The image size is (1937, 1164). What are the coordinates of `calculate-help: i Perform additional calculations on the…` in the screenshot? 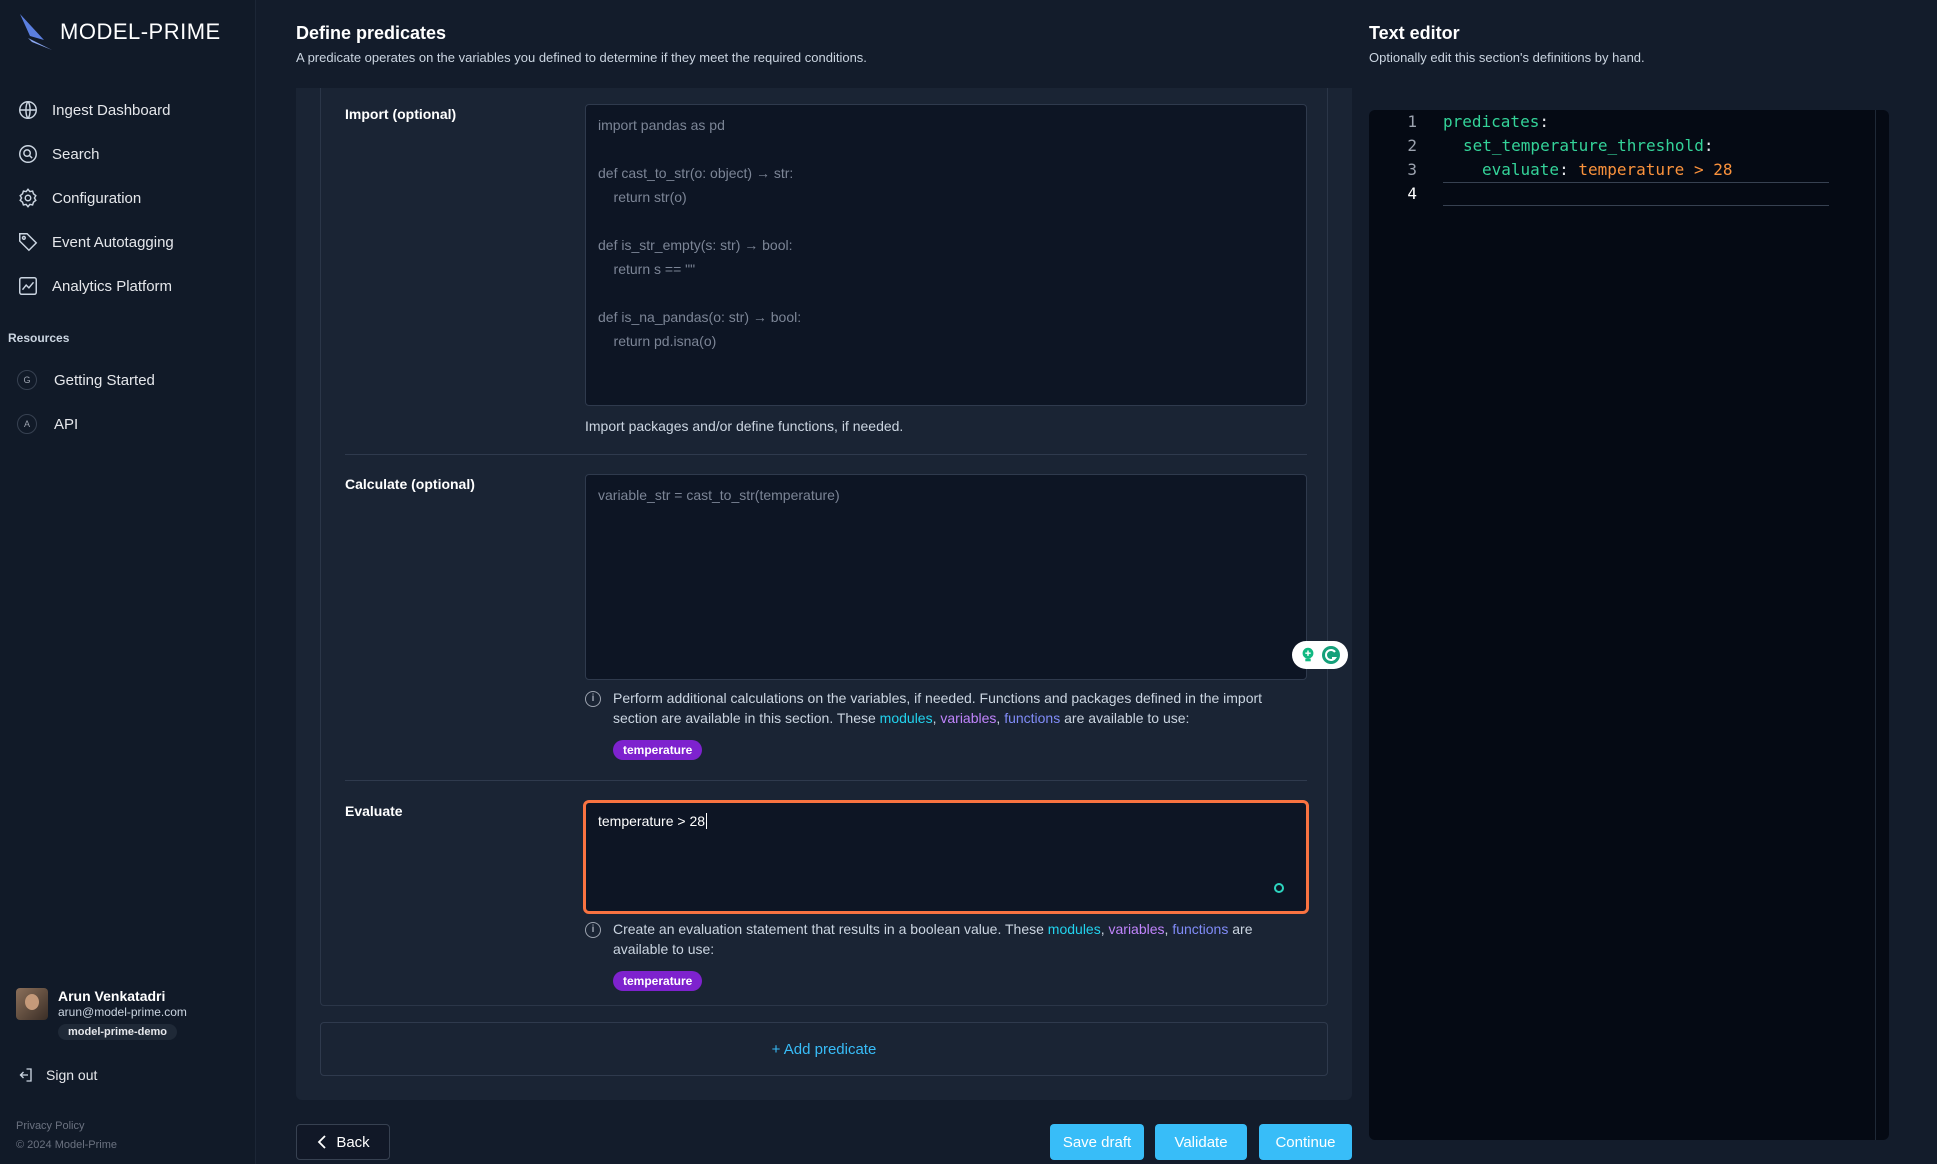 It's located at (946, 708).